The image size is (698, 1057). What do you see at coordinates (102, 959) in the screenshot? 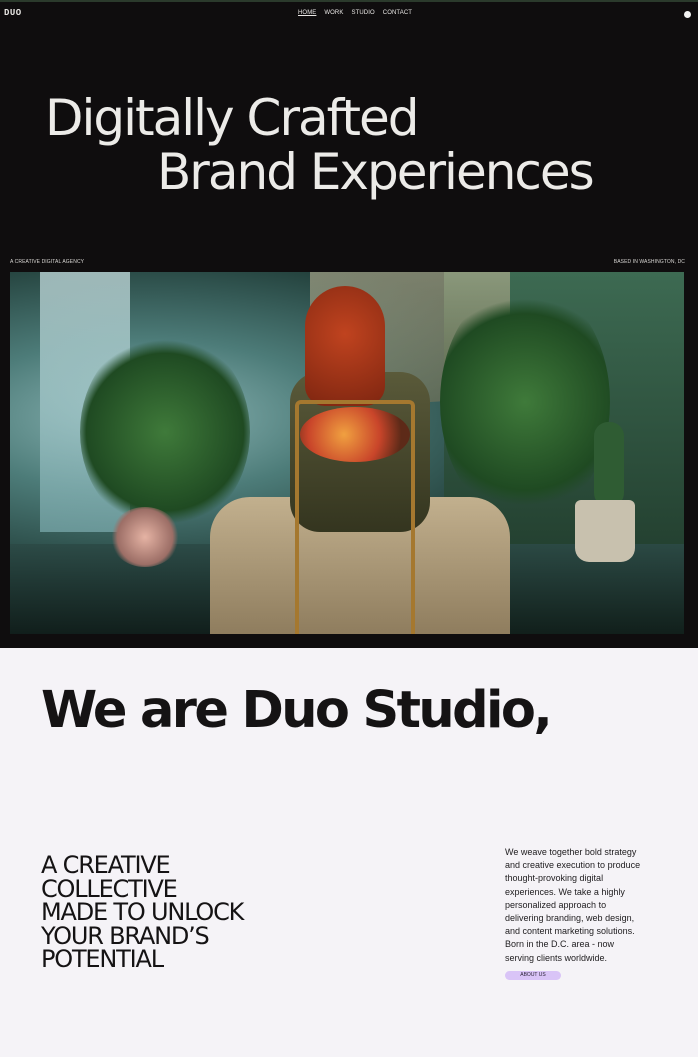
I see `statement-line: POTENTIAL` at bounding box center [102, 959].